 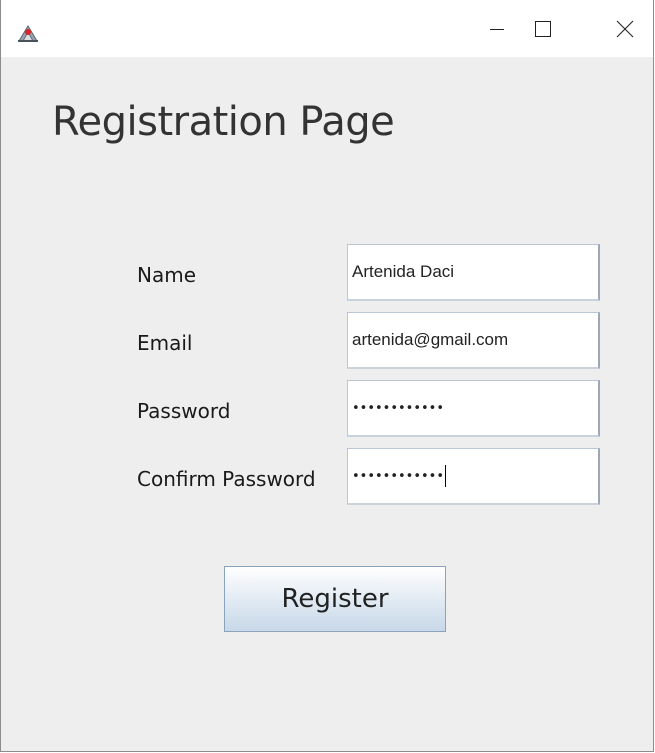 What do you see at coordinates (473, 272) in the screenshot?
I see `name-input: Artenida Daci` at bounding box center [473, 272].